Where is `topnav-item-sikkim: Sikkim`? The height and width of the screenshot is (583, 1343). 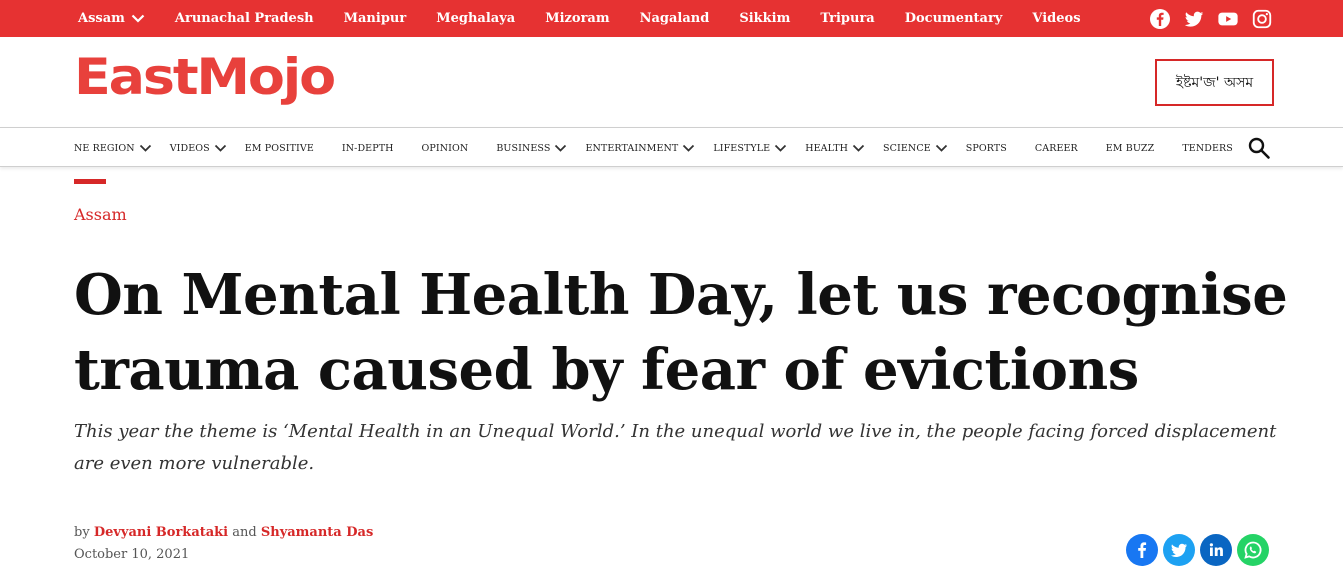 topnav-item-sikkim: Sikkim is located at coordinates (764, 18).